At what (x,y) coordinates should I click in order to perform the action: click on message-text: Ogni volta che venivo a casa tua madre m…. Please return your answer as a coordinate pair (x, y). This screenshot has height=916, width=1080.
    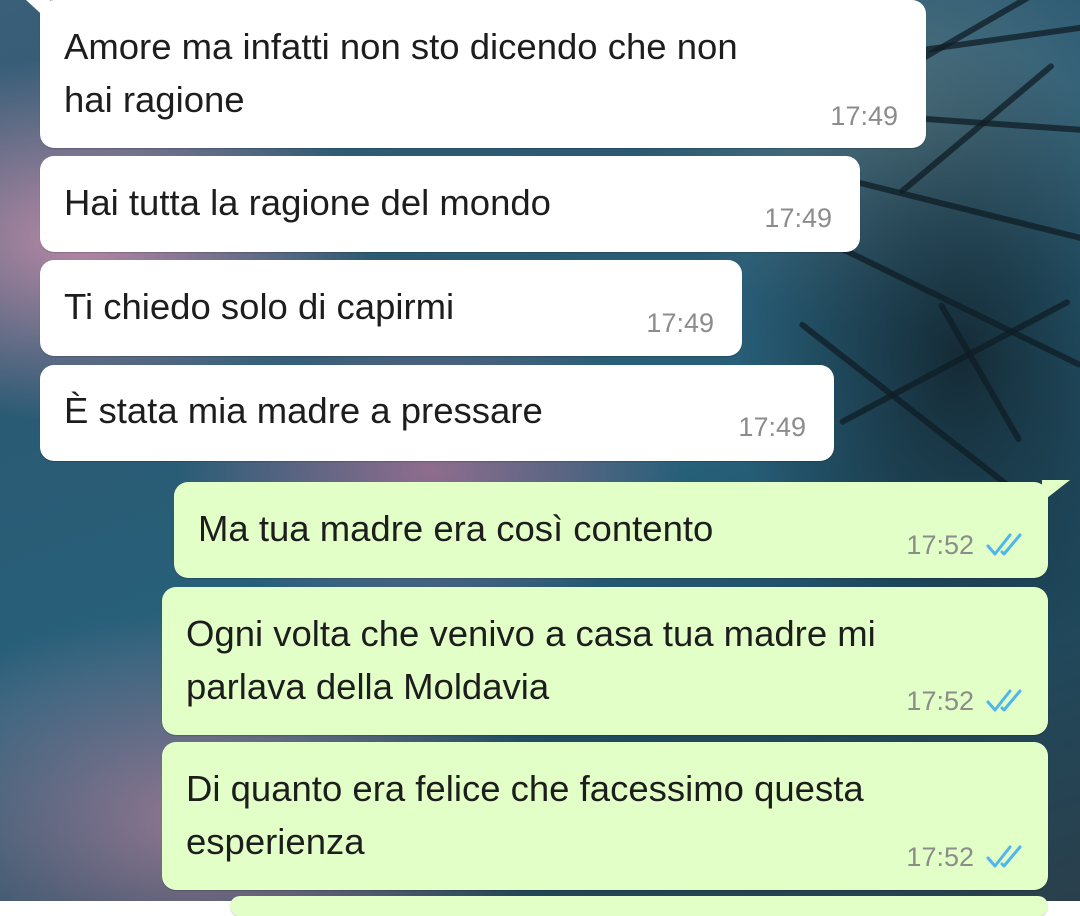
    Looking at the image, I should click on (531, 660).